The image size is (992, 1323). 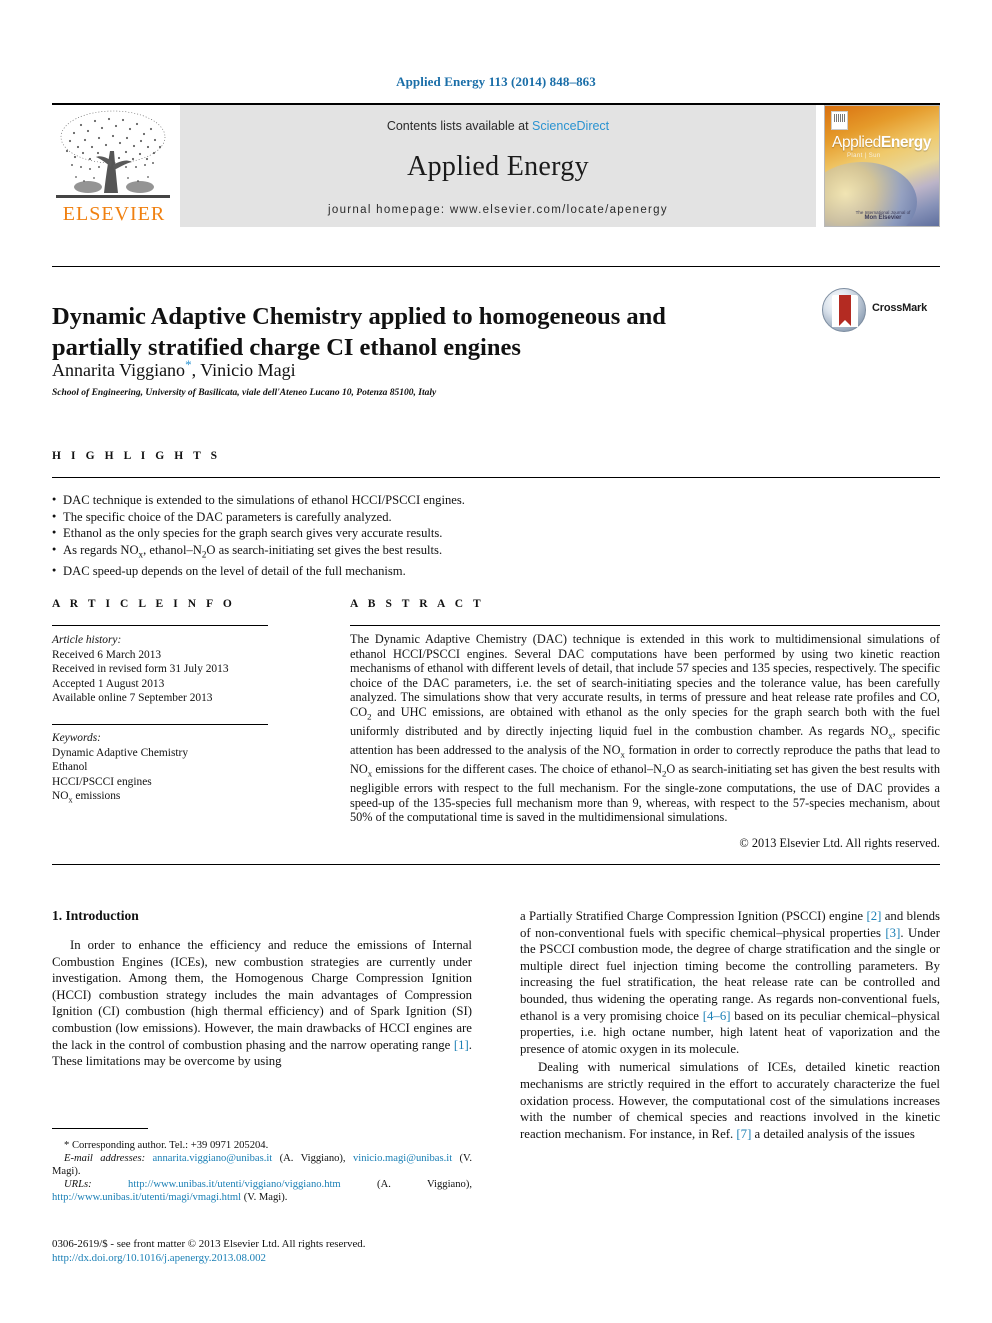 What do you see at coordinates (70, 767) in the screenshot?
I see `keyword-item: Ethanol` at bounding box center [70, 767].